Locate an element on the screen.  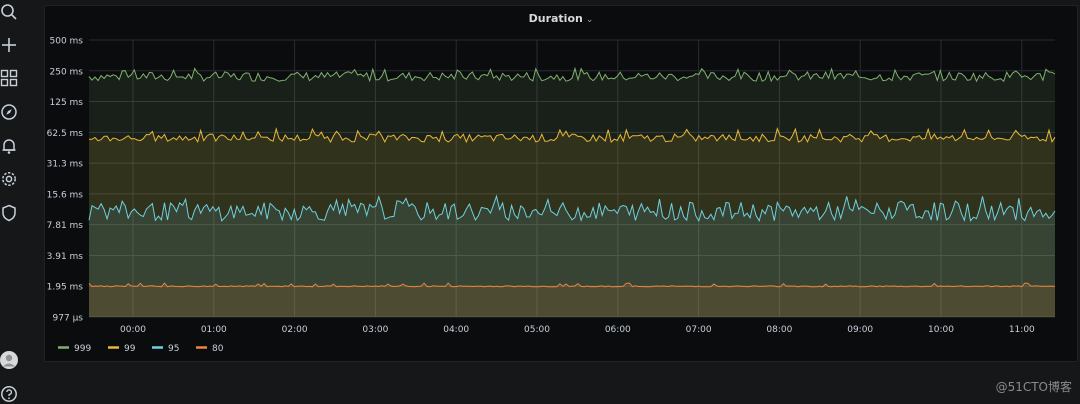
watermark: @51CTO博客 is located at coordinates (1033, 387).